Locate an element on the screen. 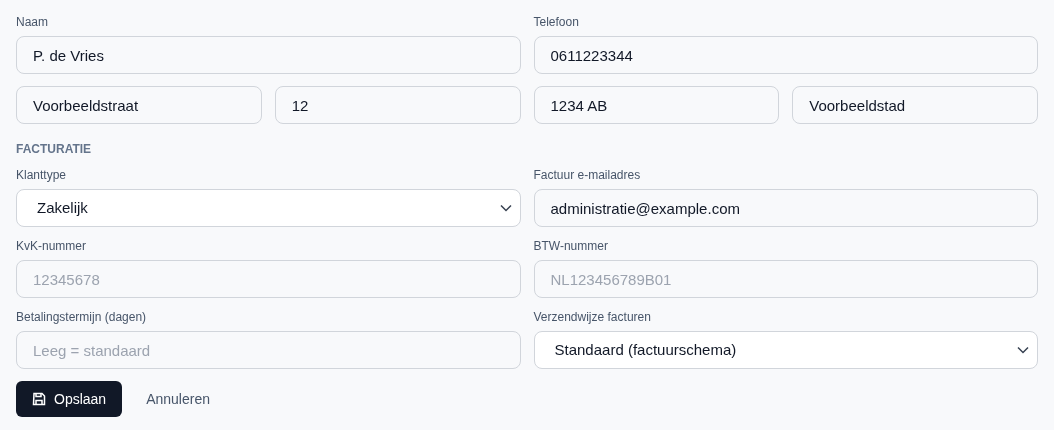 This screenshot has height=430, width=1054. input-field: administratie@example.com is located at coordinates (785, 208).